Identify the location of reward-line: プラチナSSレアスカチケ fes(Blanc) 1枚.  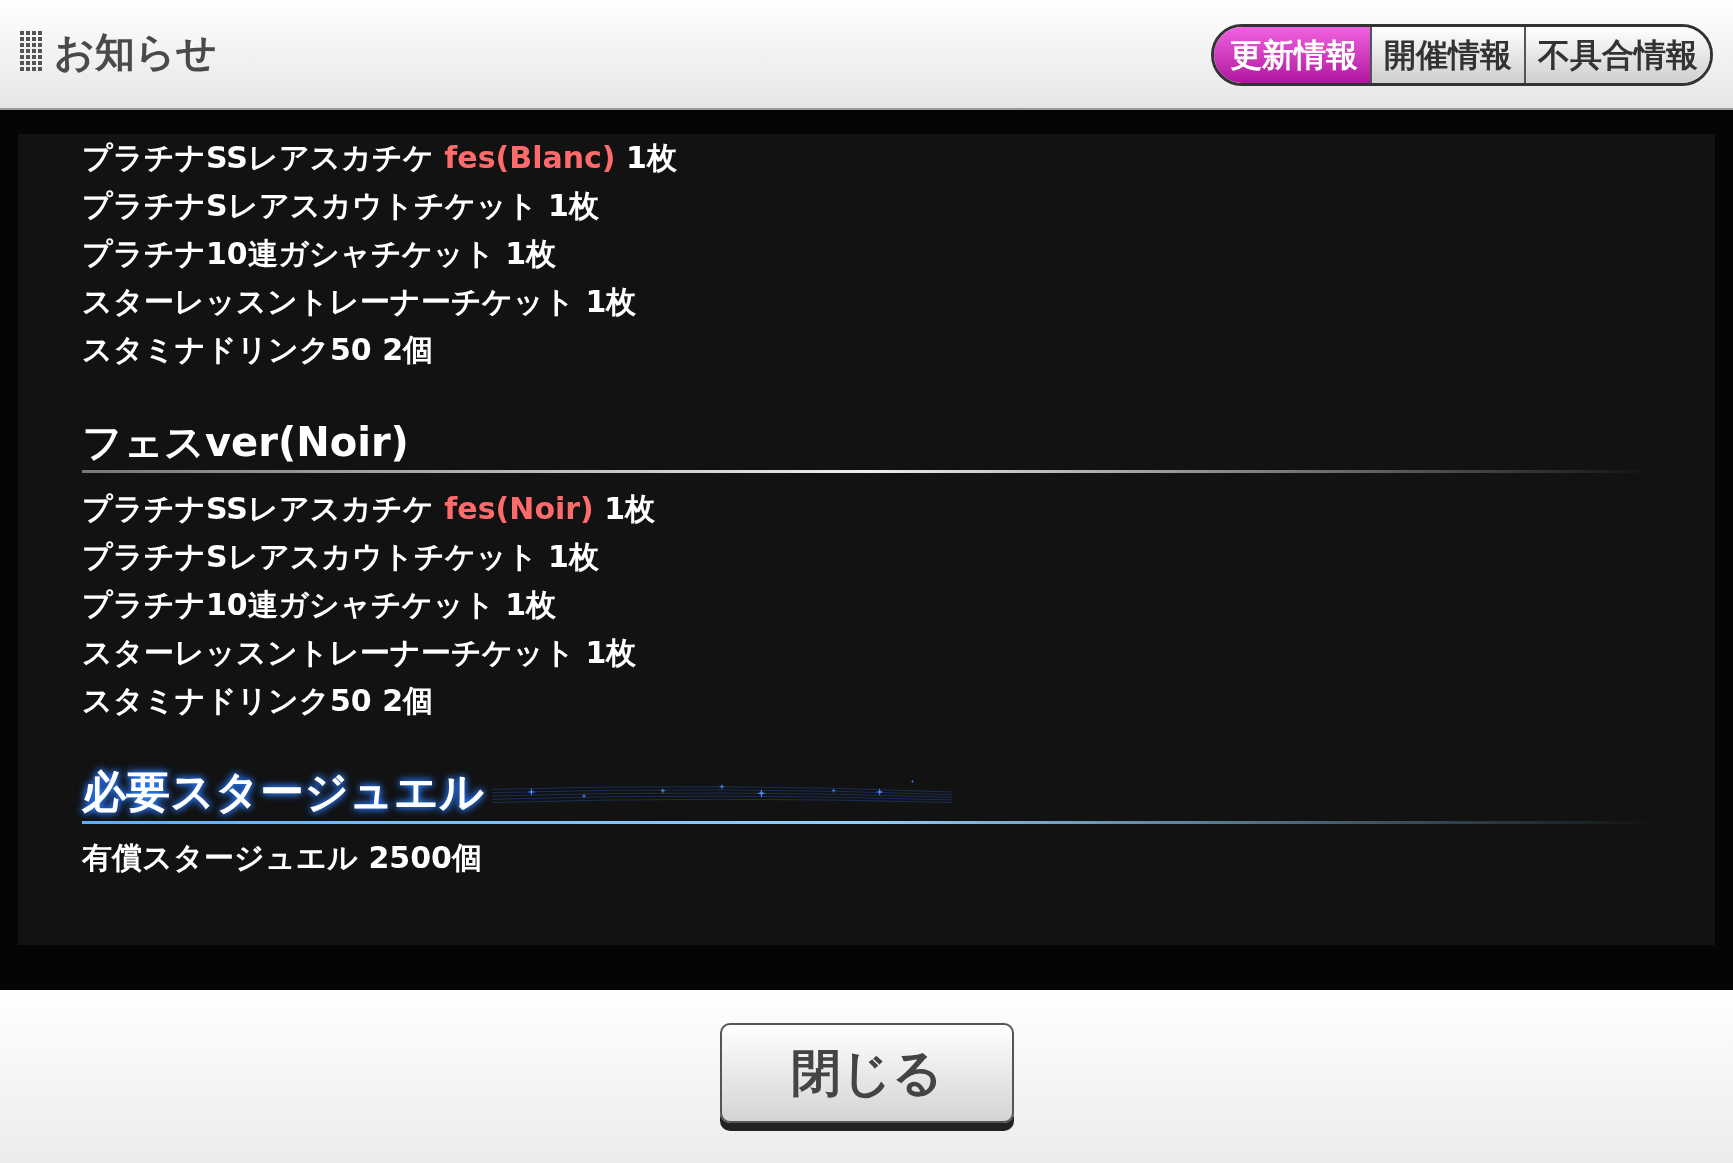
(380, 158).